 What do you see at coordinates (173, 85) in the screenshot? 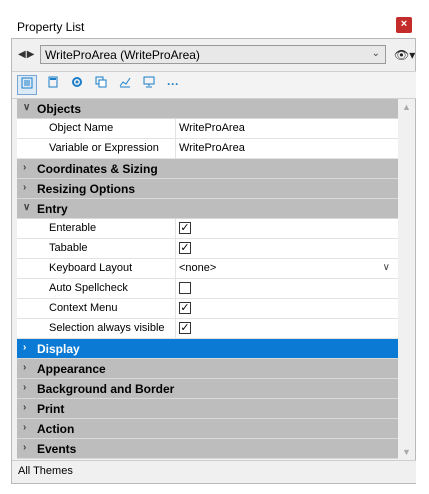
I see `more-icon: ···` at bounding box center [173, 85].